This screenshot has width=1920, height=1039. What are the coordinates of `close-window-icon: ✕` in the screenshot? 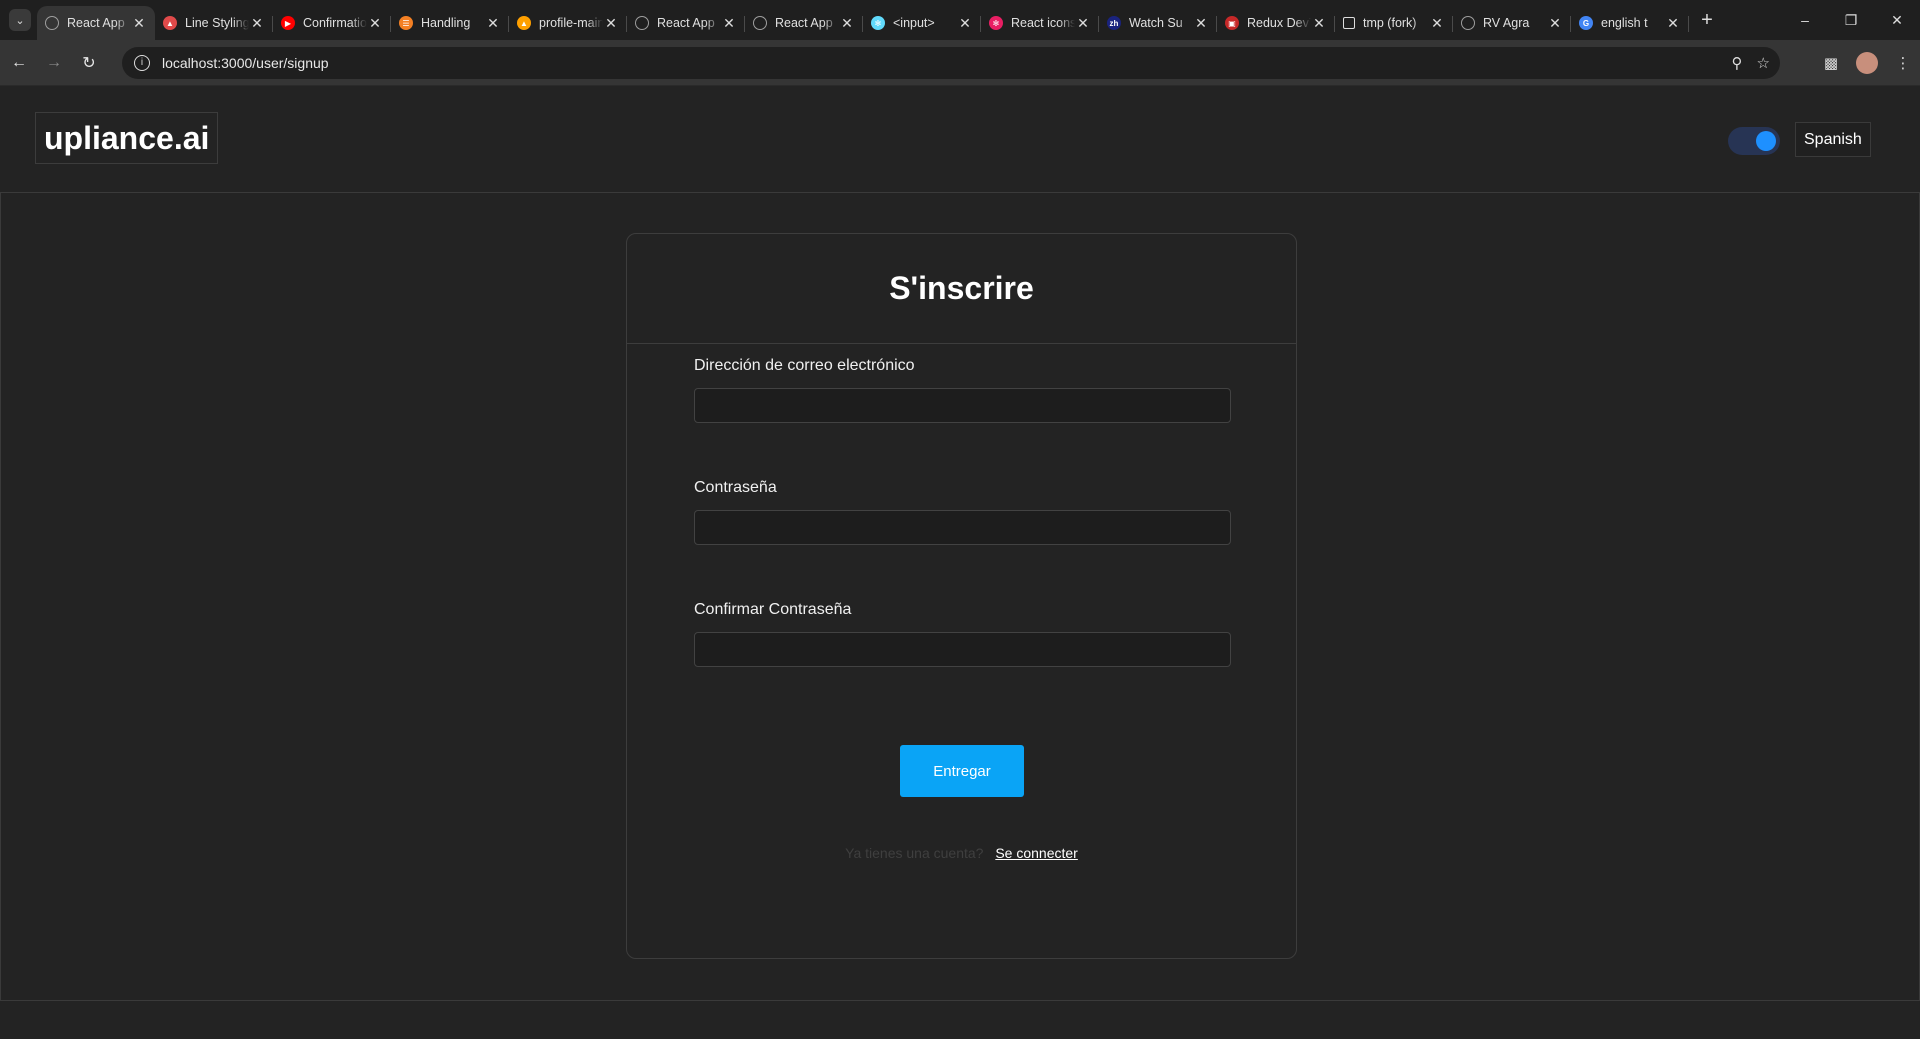 It's located at (1897, 20).